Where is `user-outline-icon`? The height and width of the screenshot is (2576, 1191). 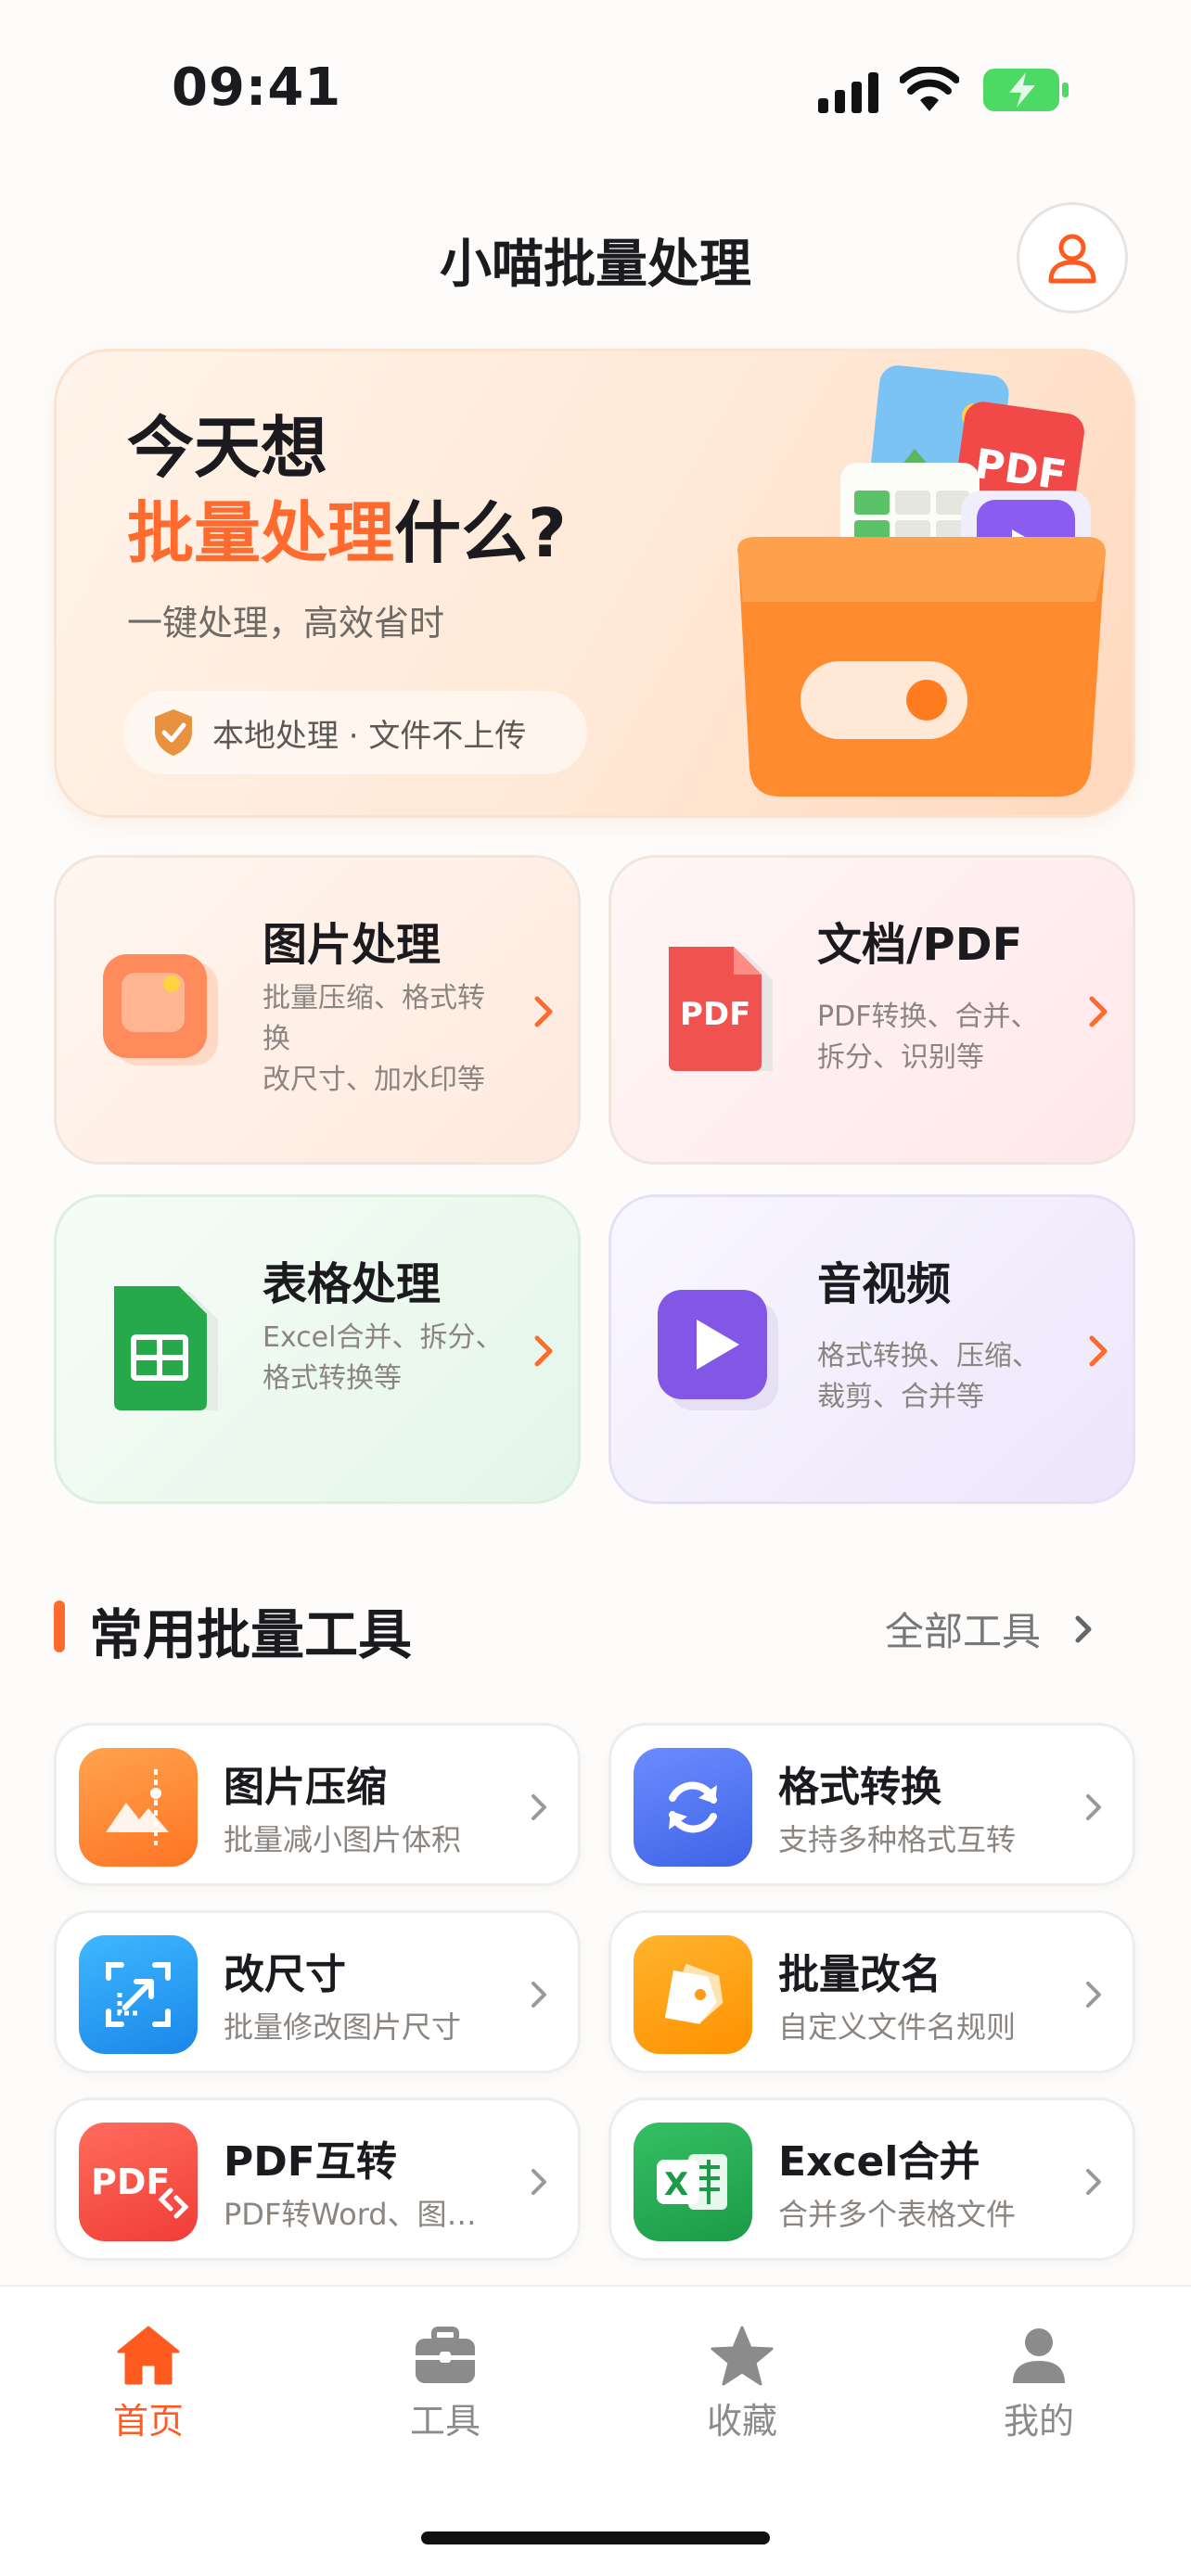 user-outline-icon is located at coordinates (1072, 259).